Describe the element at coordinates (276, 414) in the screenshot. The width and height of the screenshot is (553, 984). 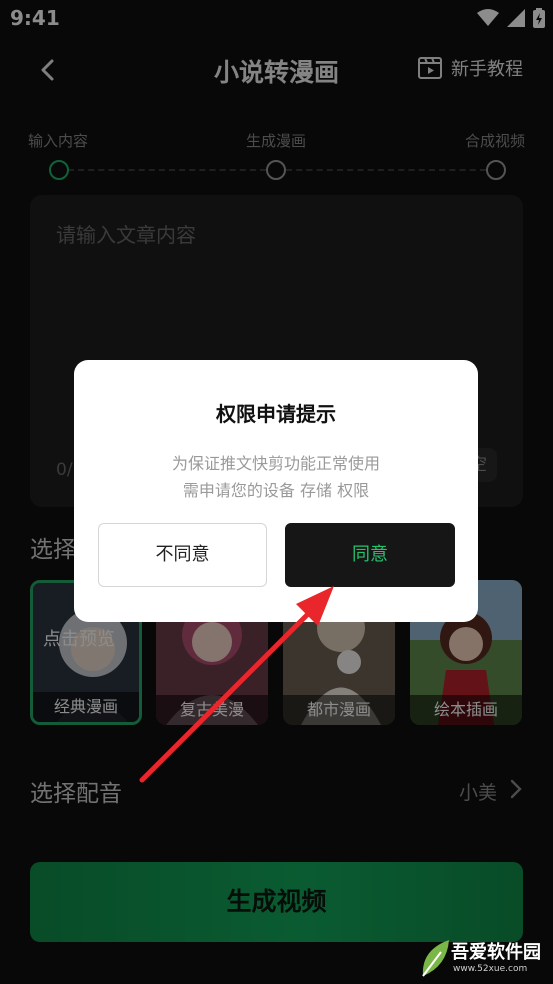
I see `dialog-title: 权限申请提示` at that location.